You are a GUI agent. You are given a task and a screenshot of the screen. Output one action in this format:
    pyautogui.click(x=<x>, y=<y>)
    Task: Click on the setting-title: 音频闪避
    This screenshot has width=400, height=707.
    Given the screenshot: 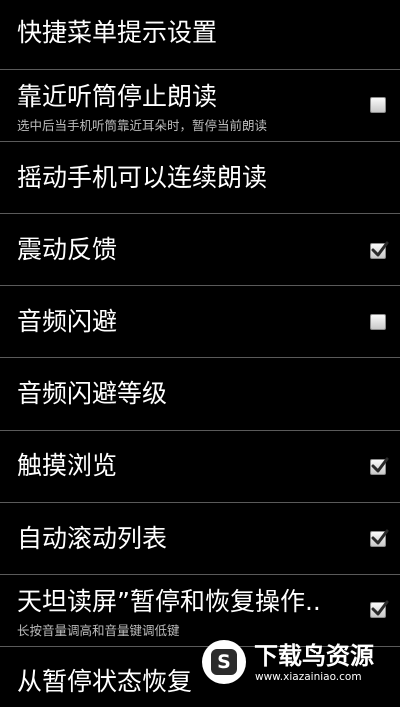 What is the action you would take?
    pyautogui.click(x=67, y=321)
    